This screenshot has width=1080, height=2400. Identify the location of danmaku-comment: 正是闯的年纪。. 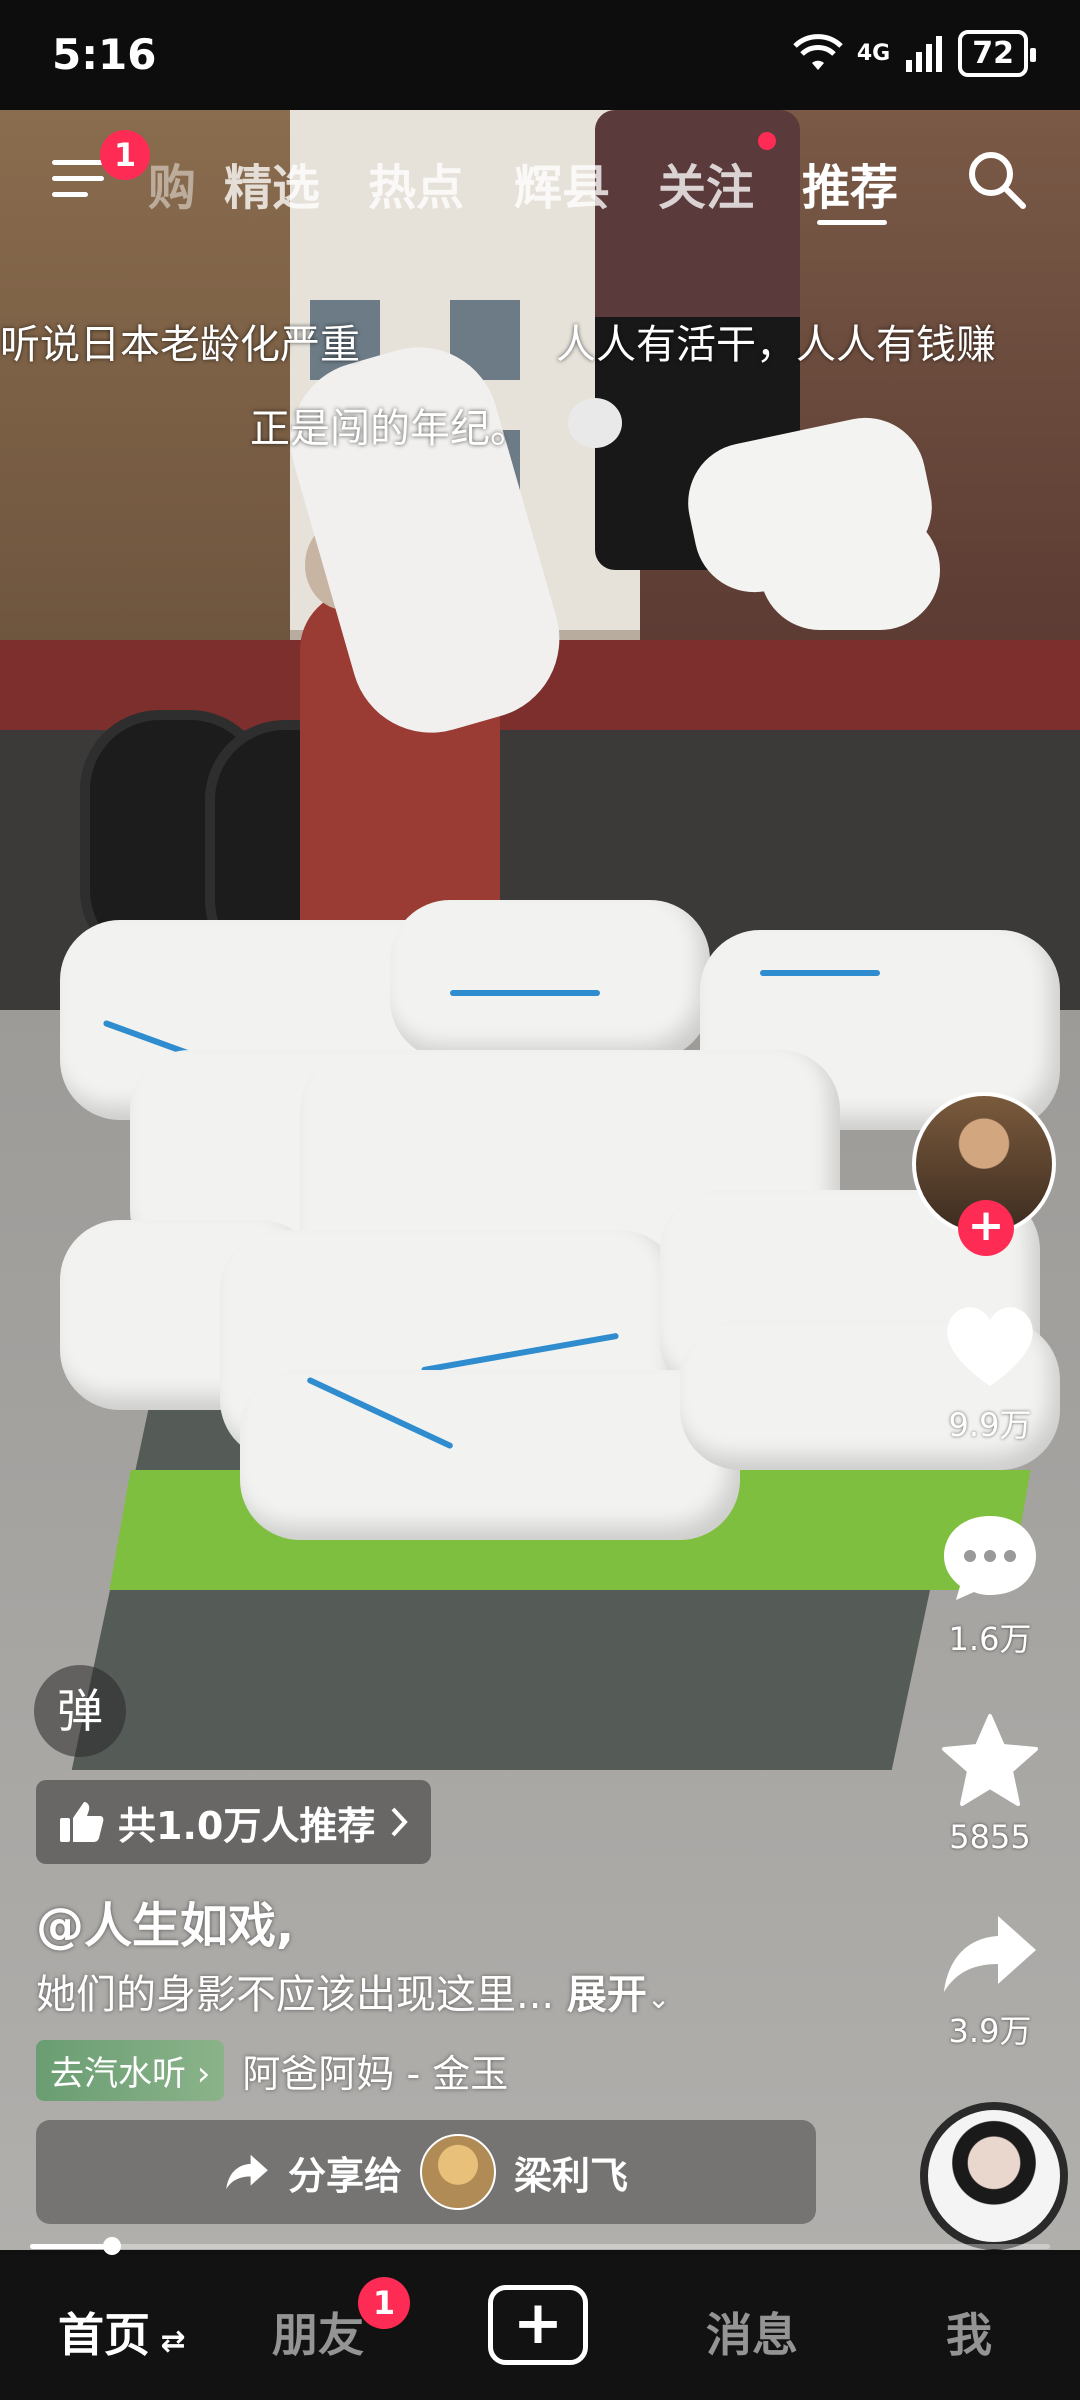
(390, 429).